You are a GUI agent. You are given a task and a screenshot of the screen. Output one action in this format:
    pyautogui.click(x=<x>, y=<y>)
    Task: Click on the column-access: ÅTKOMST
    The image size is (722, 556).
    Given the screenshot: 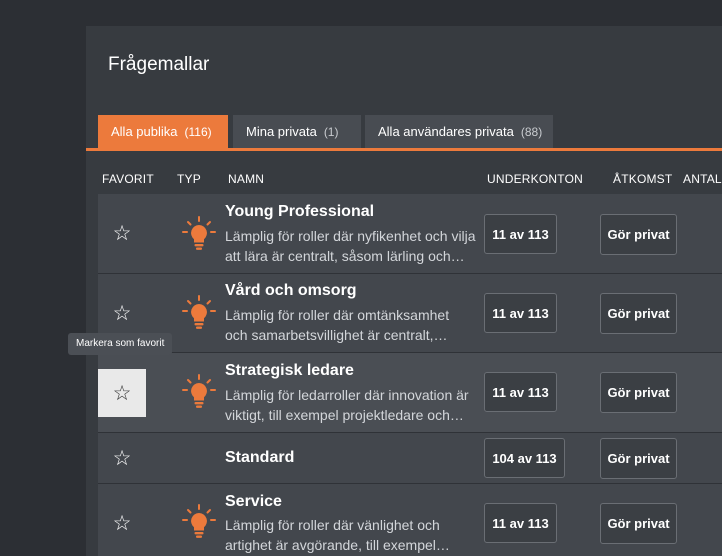 What is the action you would take?
    pyautogui.click(x=642, y=179)
    